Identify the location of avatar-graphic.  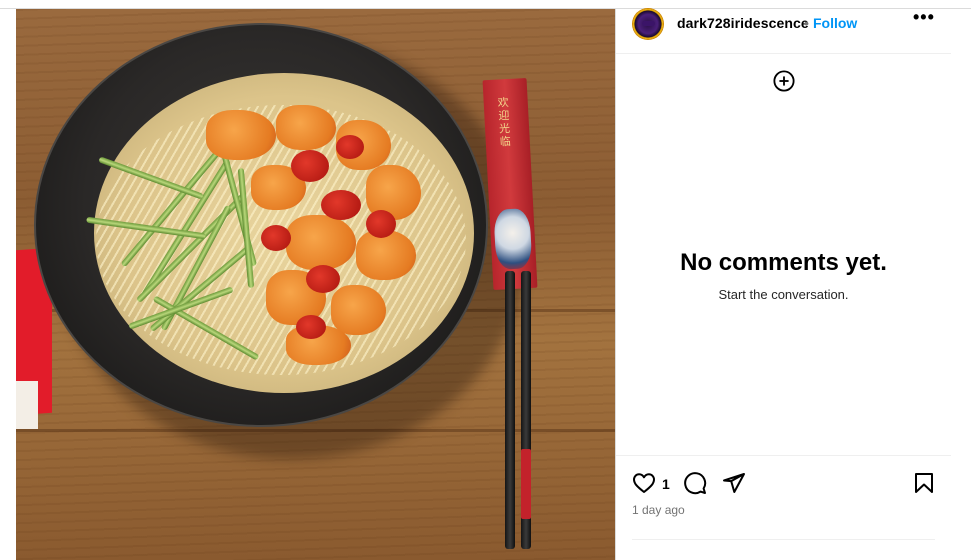
(648, 23).